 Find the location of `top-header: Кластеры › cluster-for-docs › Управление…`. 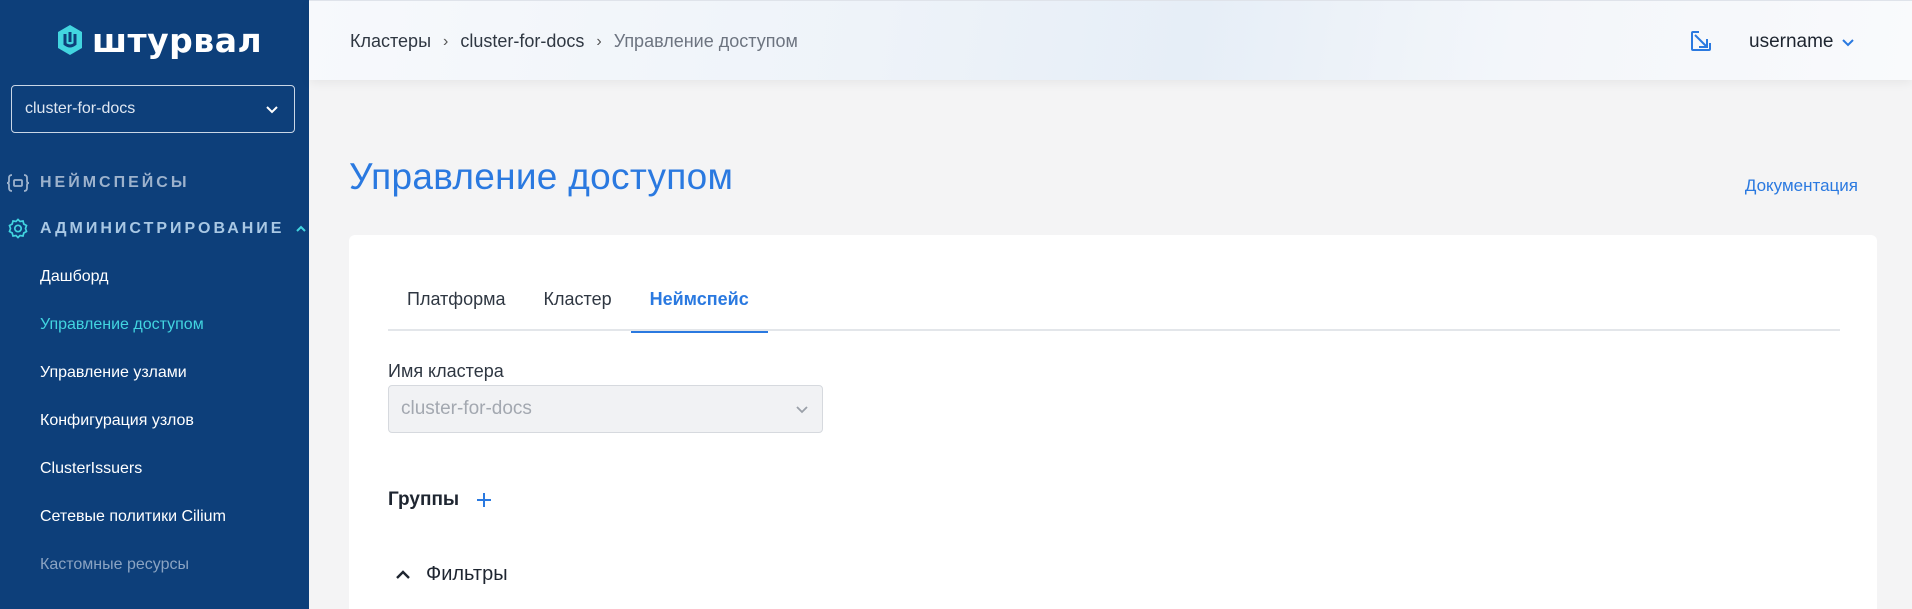

top-header: Кластеры › cluster-for-docs › Управление… is located at coordinates (1110, 40).